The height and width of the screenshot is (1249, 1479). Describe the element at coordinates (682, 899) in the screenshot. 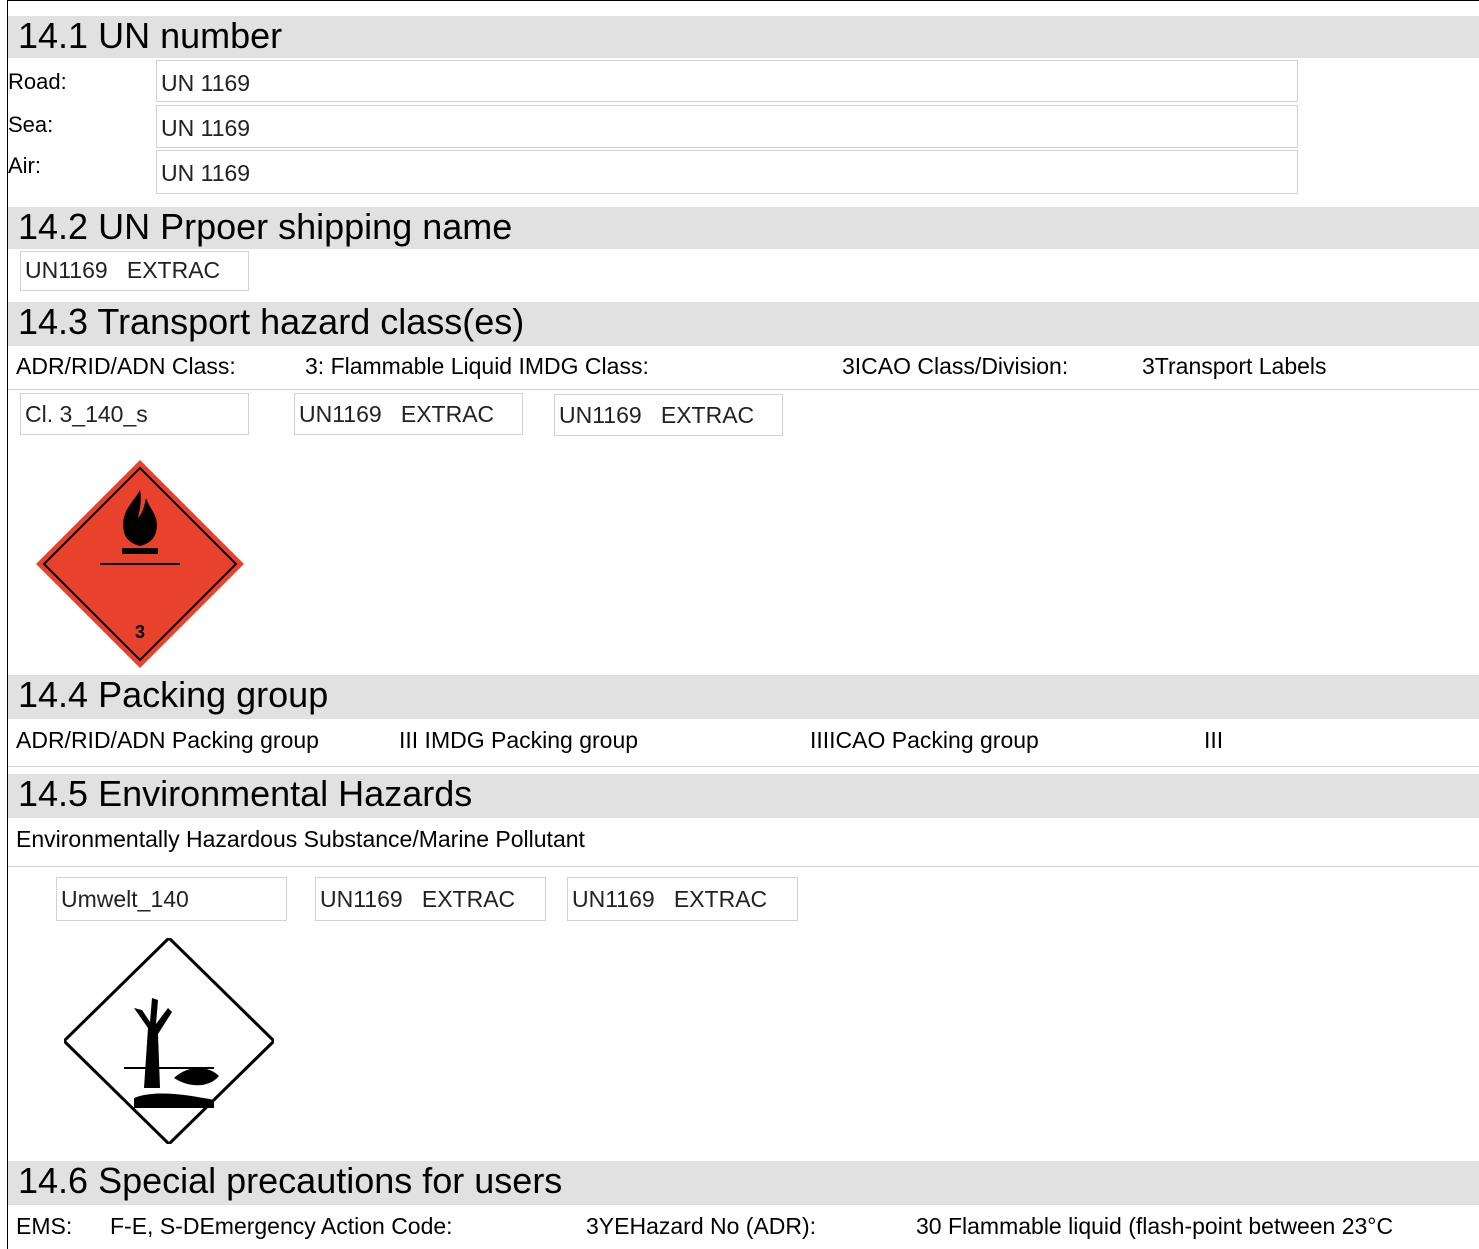

I see `environment-label-box-3: UN1169 EXTRAC` at that location.